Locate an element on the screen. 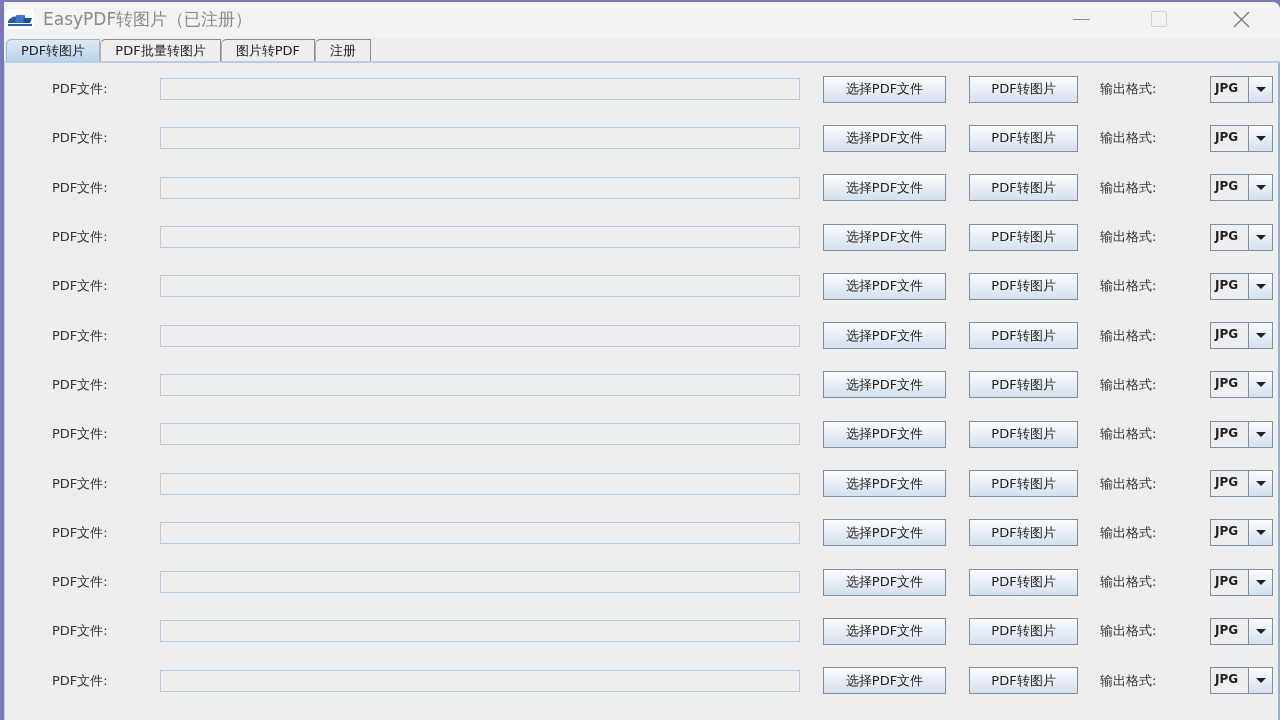  close-icon is located at coordinates (1241, 19).